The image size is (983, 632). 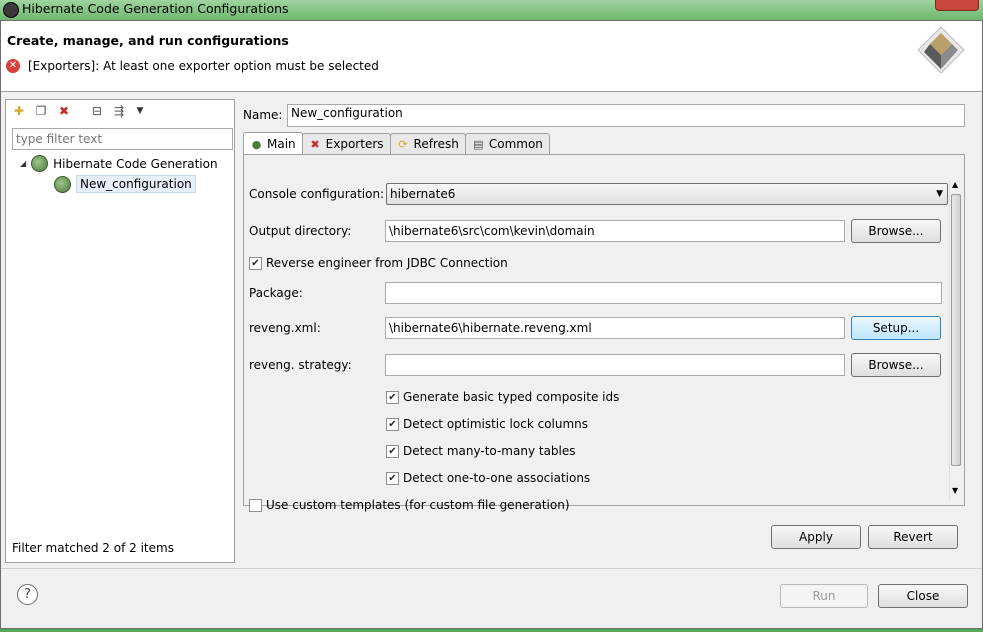 I want to click on tab-label: Common, so click(x=515, y=144).